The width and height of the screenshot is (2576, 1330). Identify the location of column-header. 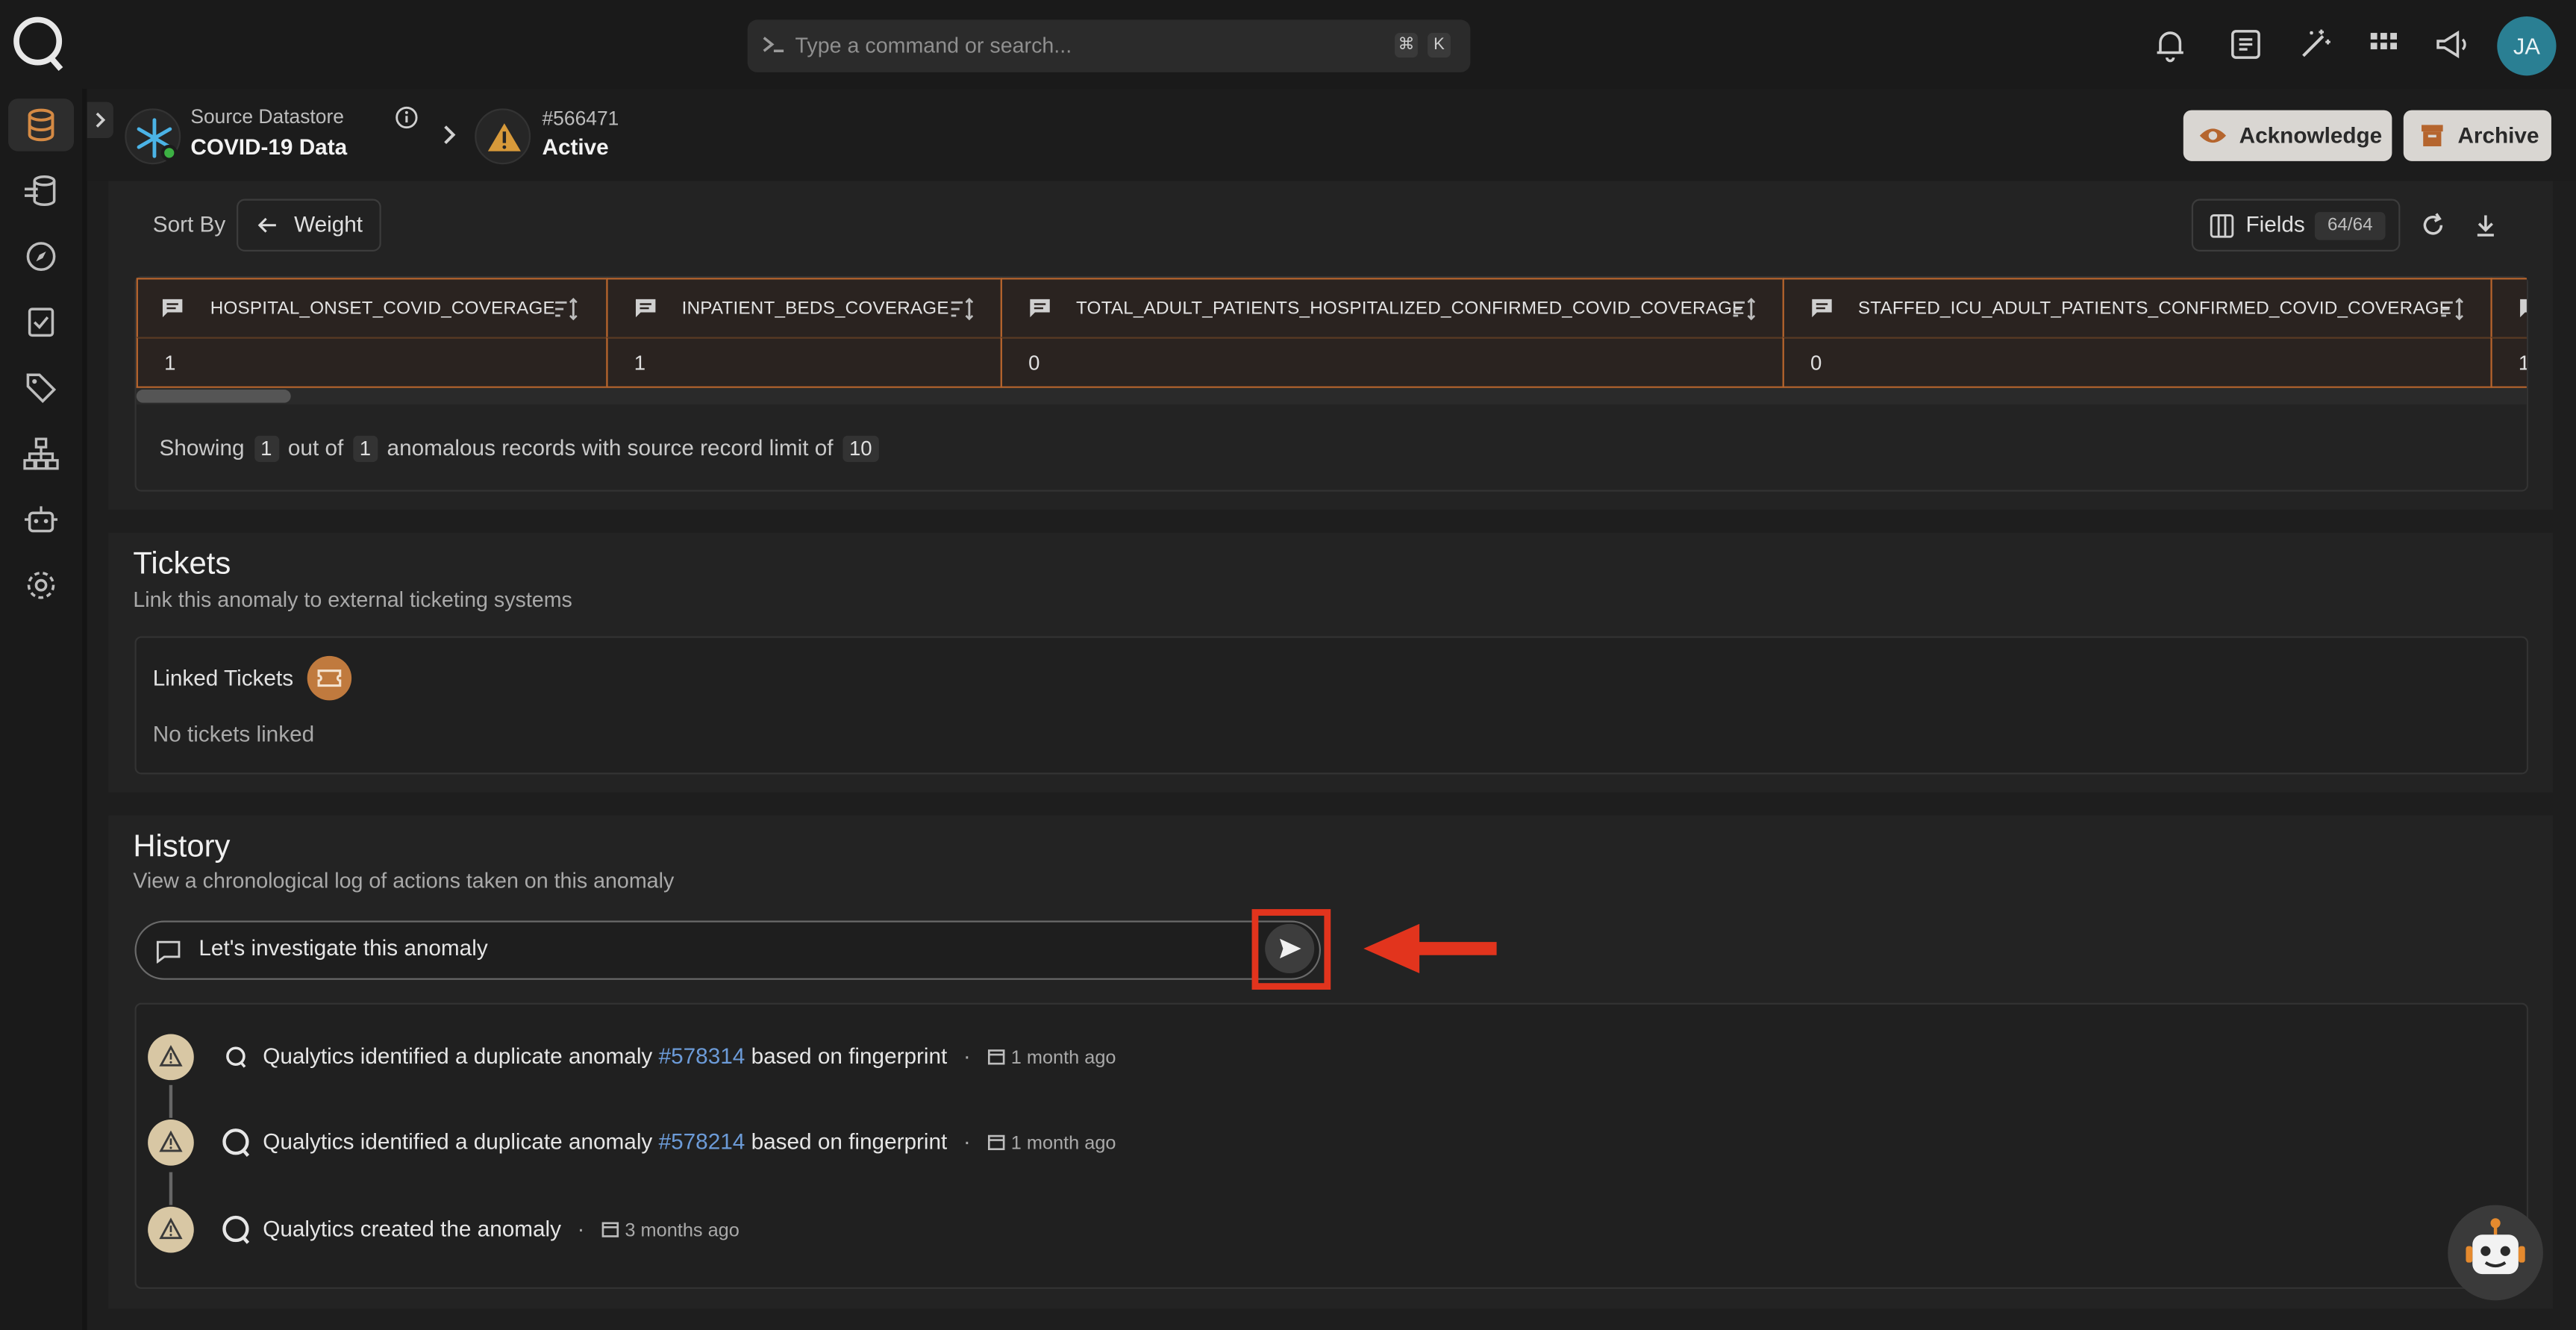
(2508, 308).